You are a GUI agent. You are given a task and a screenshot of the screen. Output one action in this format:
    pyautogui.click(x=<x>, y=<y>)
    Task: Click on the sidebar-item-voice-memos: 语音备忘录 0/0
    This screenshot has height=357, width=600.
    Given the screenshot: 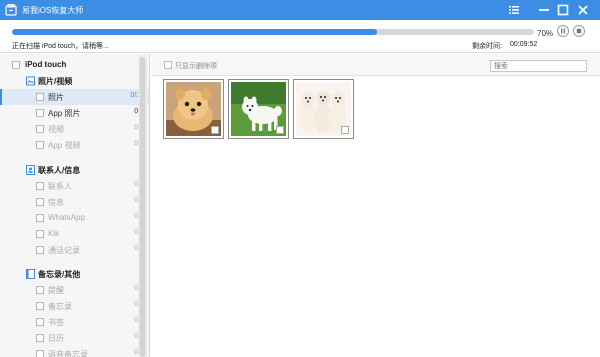 What is the action you would take?
    pyautogui.click(x=74, y=351)
    